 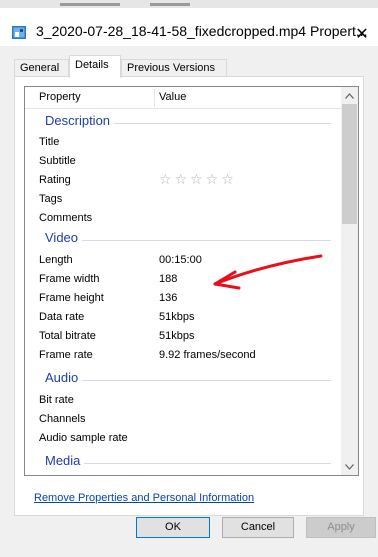 What do you see at coordinates (183, 438) in the screenshot?
I see `property-row: Audio sample rate` at bounding box center [183, 438].